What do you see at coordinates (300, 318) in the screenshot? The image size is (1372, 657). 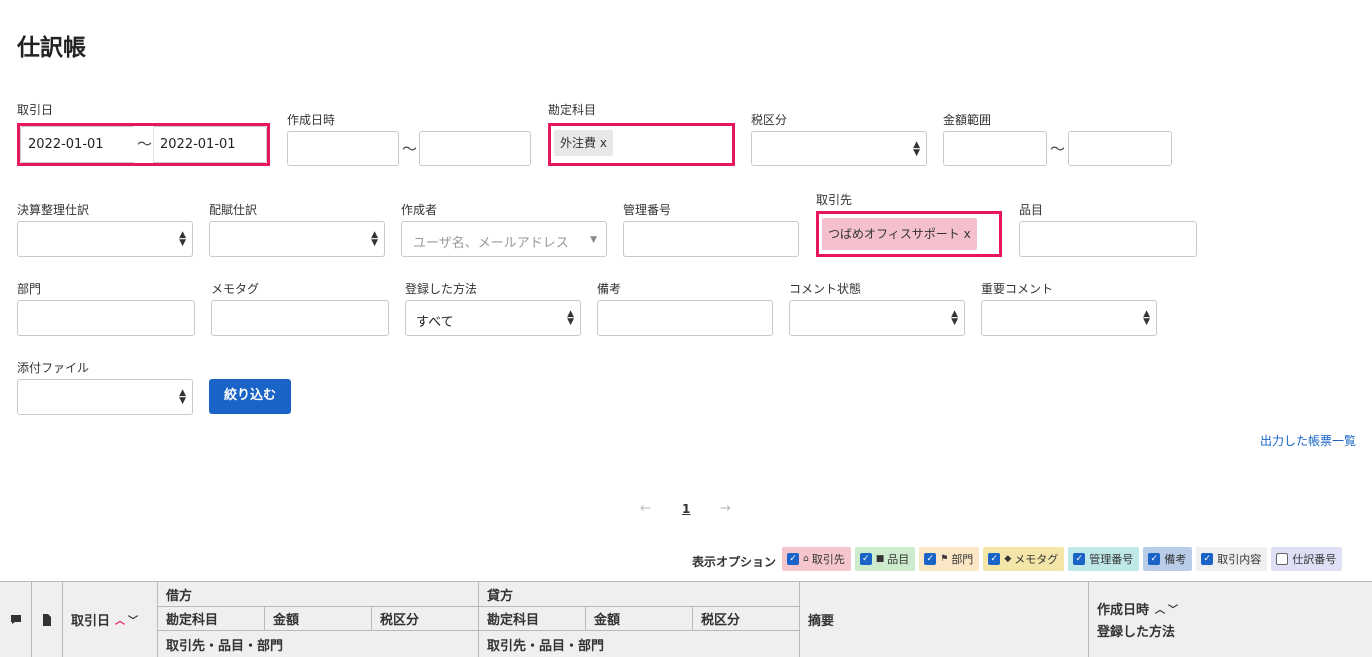 I see `memo-tag-input` at bounding box center [300, 318].